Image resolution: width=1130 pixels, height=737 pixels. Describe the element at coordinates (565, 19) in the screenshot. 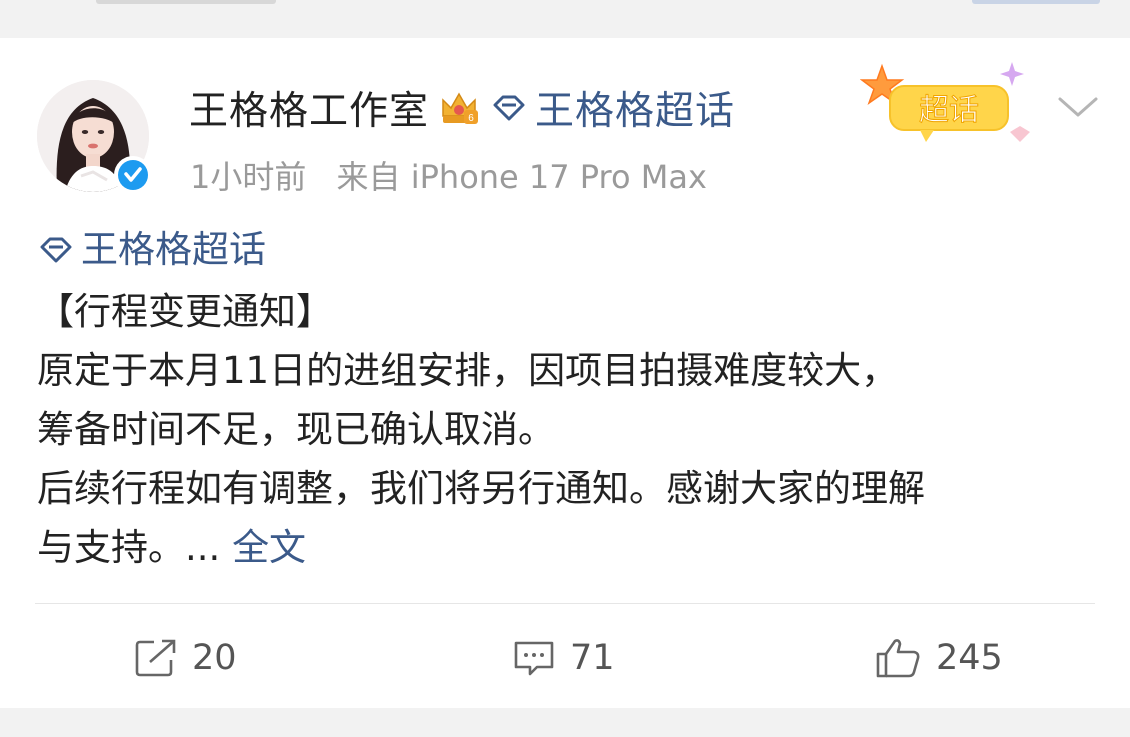

I see `top-partial-strip` at that location.